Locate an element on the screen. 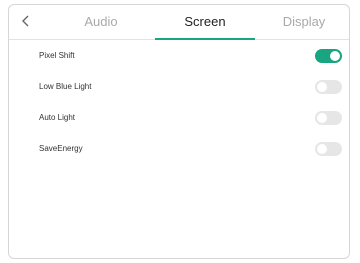  setting-label: SaveEnergy is located at coordinates (61, 148).